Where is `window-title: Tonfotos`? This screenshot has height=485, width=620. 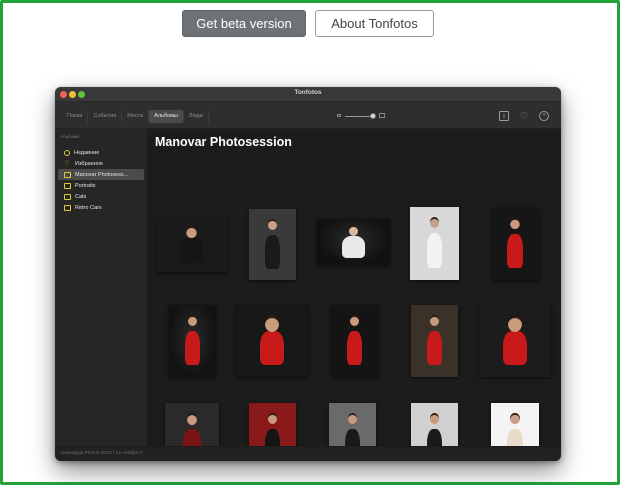
window-title: Tonfotos is located at coordinates (308, 92).